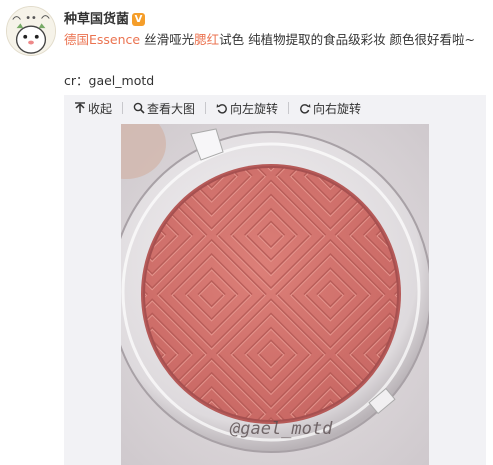 Image resolution: width=493 pixels, height=465 pixels. I want to click on collapse-label: 收起, so click(100, 108).